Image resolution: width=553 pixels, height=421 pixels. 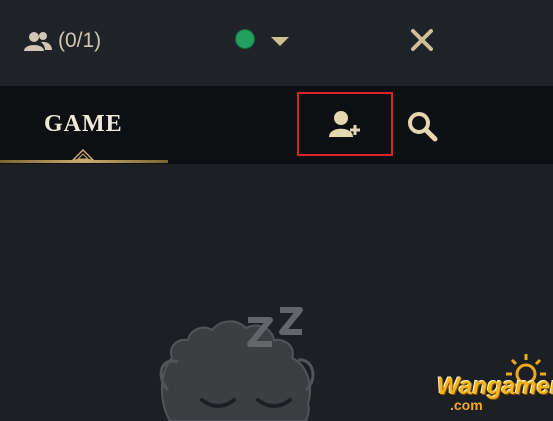 I want to click on people-icon, so click(x=38, y=41).